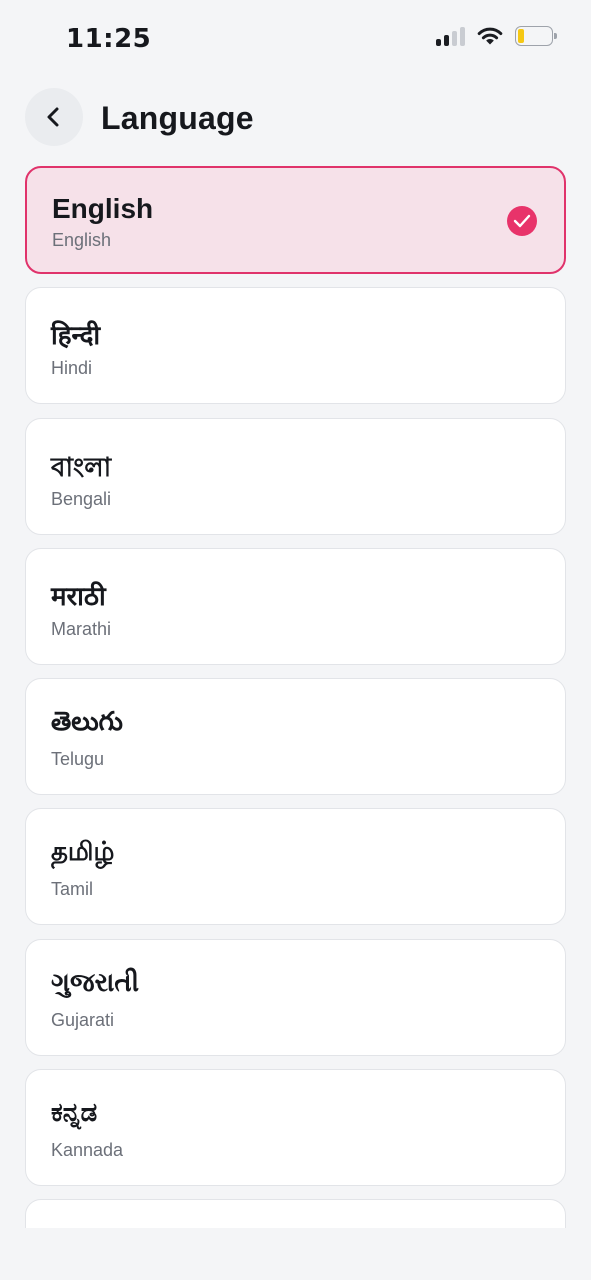 The width and height of the screenshot is (591, 1280). Describe the element at coordinates (87, 722) in the screenshot. I see `language-native-name: తెలుగు` at that location.